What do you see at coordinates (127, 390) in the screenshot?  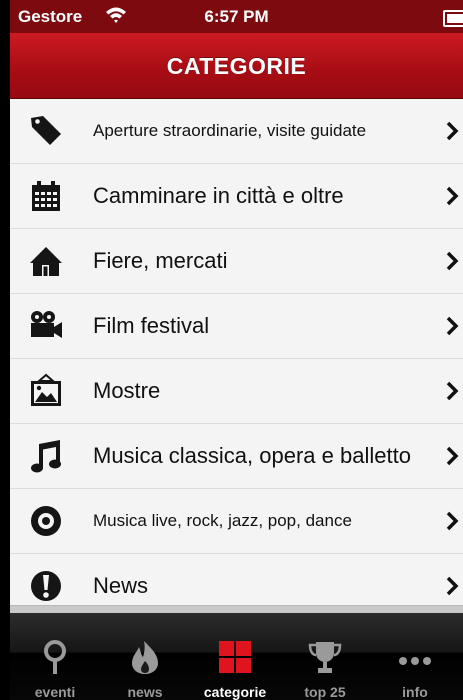 I see `category-label: Mostre` at bounding box center [127, 390].